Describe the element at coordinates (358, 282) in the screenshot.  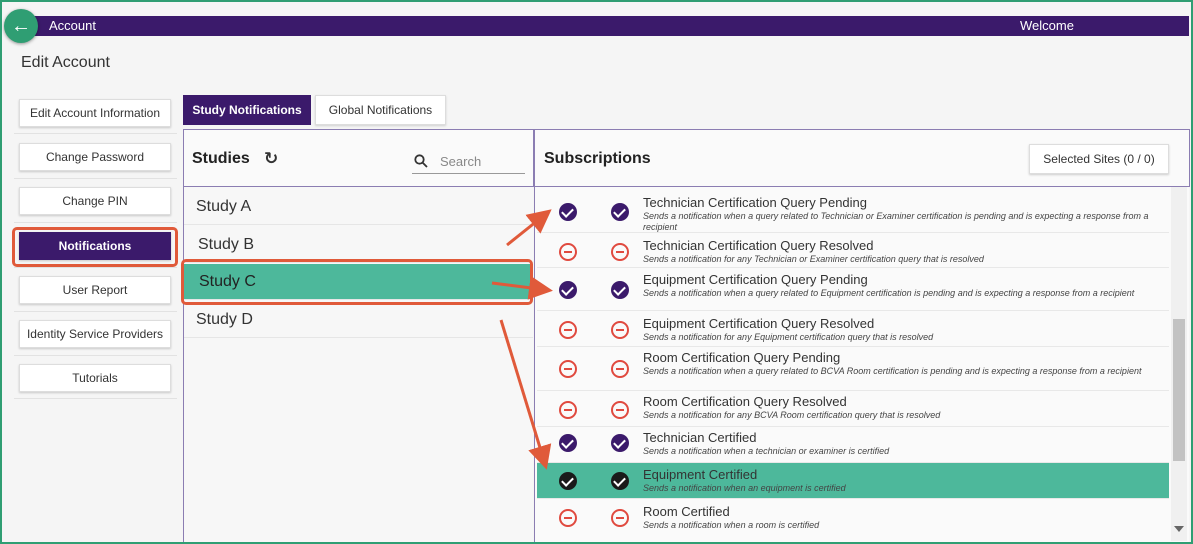
I see `study-item-c: Study C` at that location.